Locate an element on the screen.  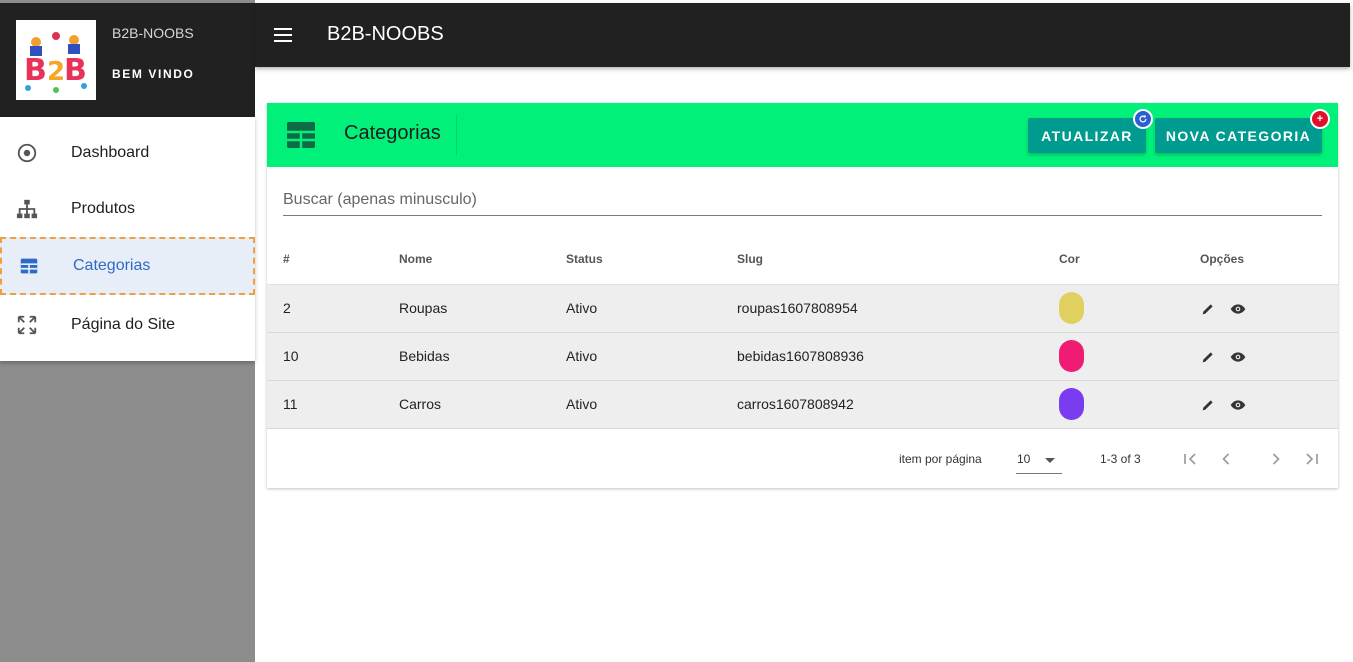
sidebar-item-label: Página do Site is located at coordinates (123, 324).